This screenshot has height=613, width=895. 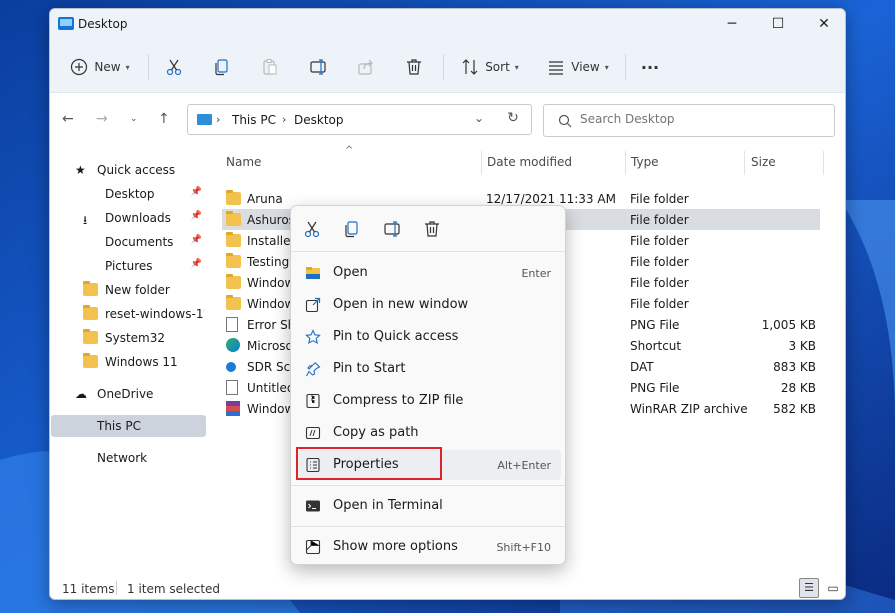 I want to click on context-menu-label: Pin to Quick access, so click(x=396, y=336).